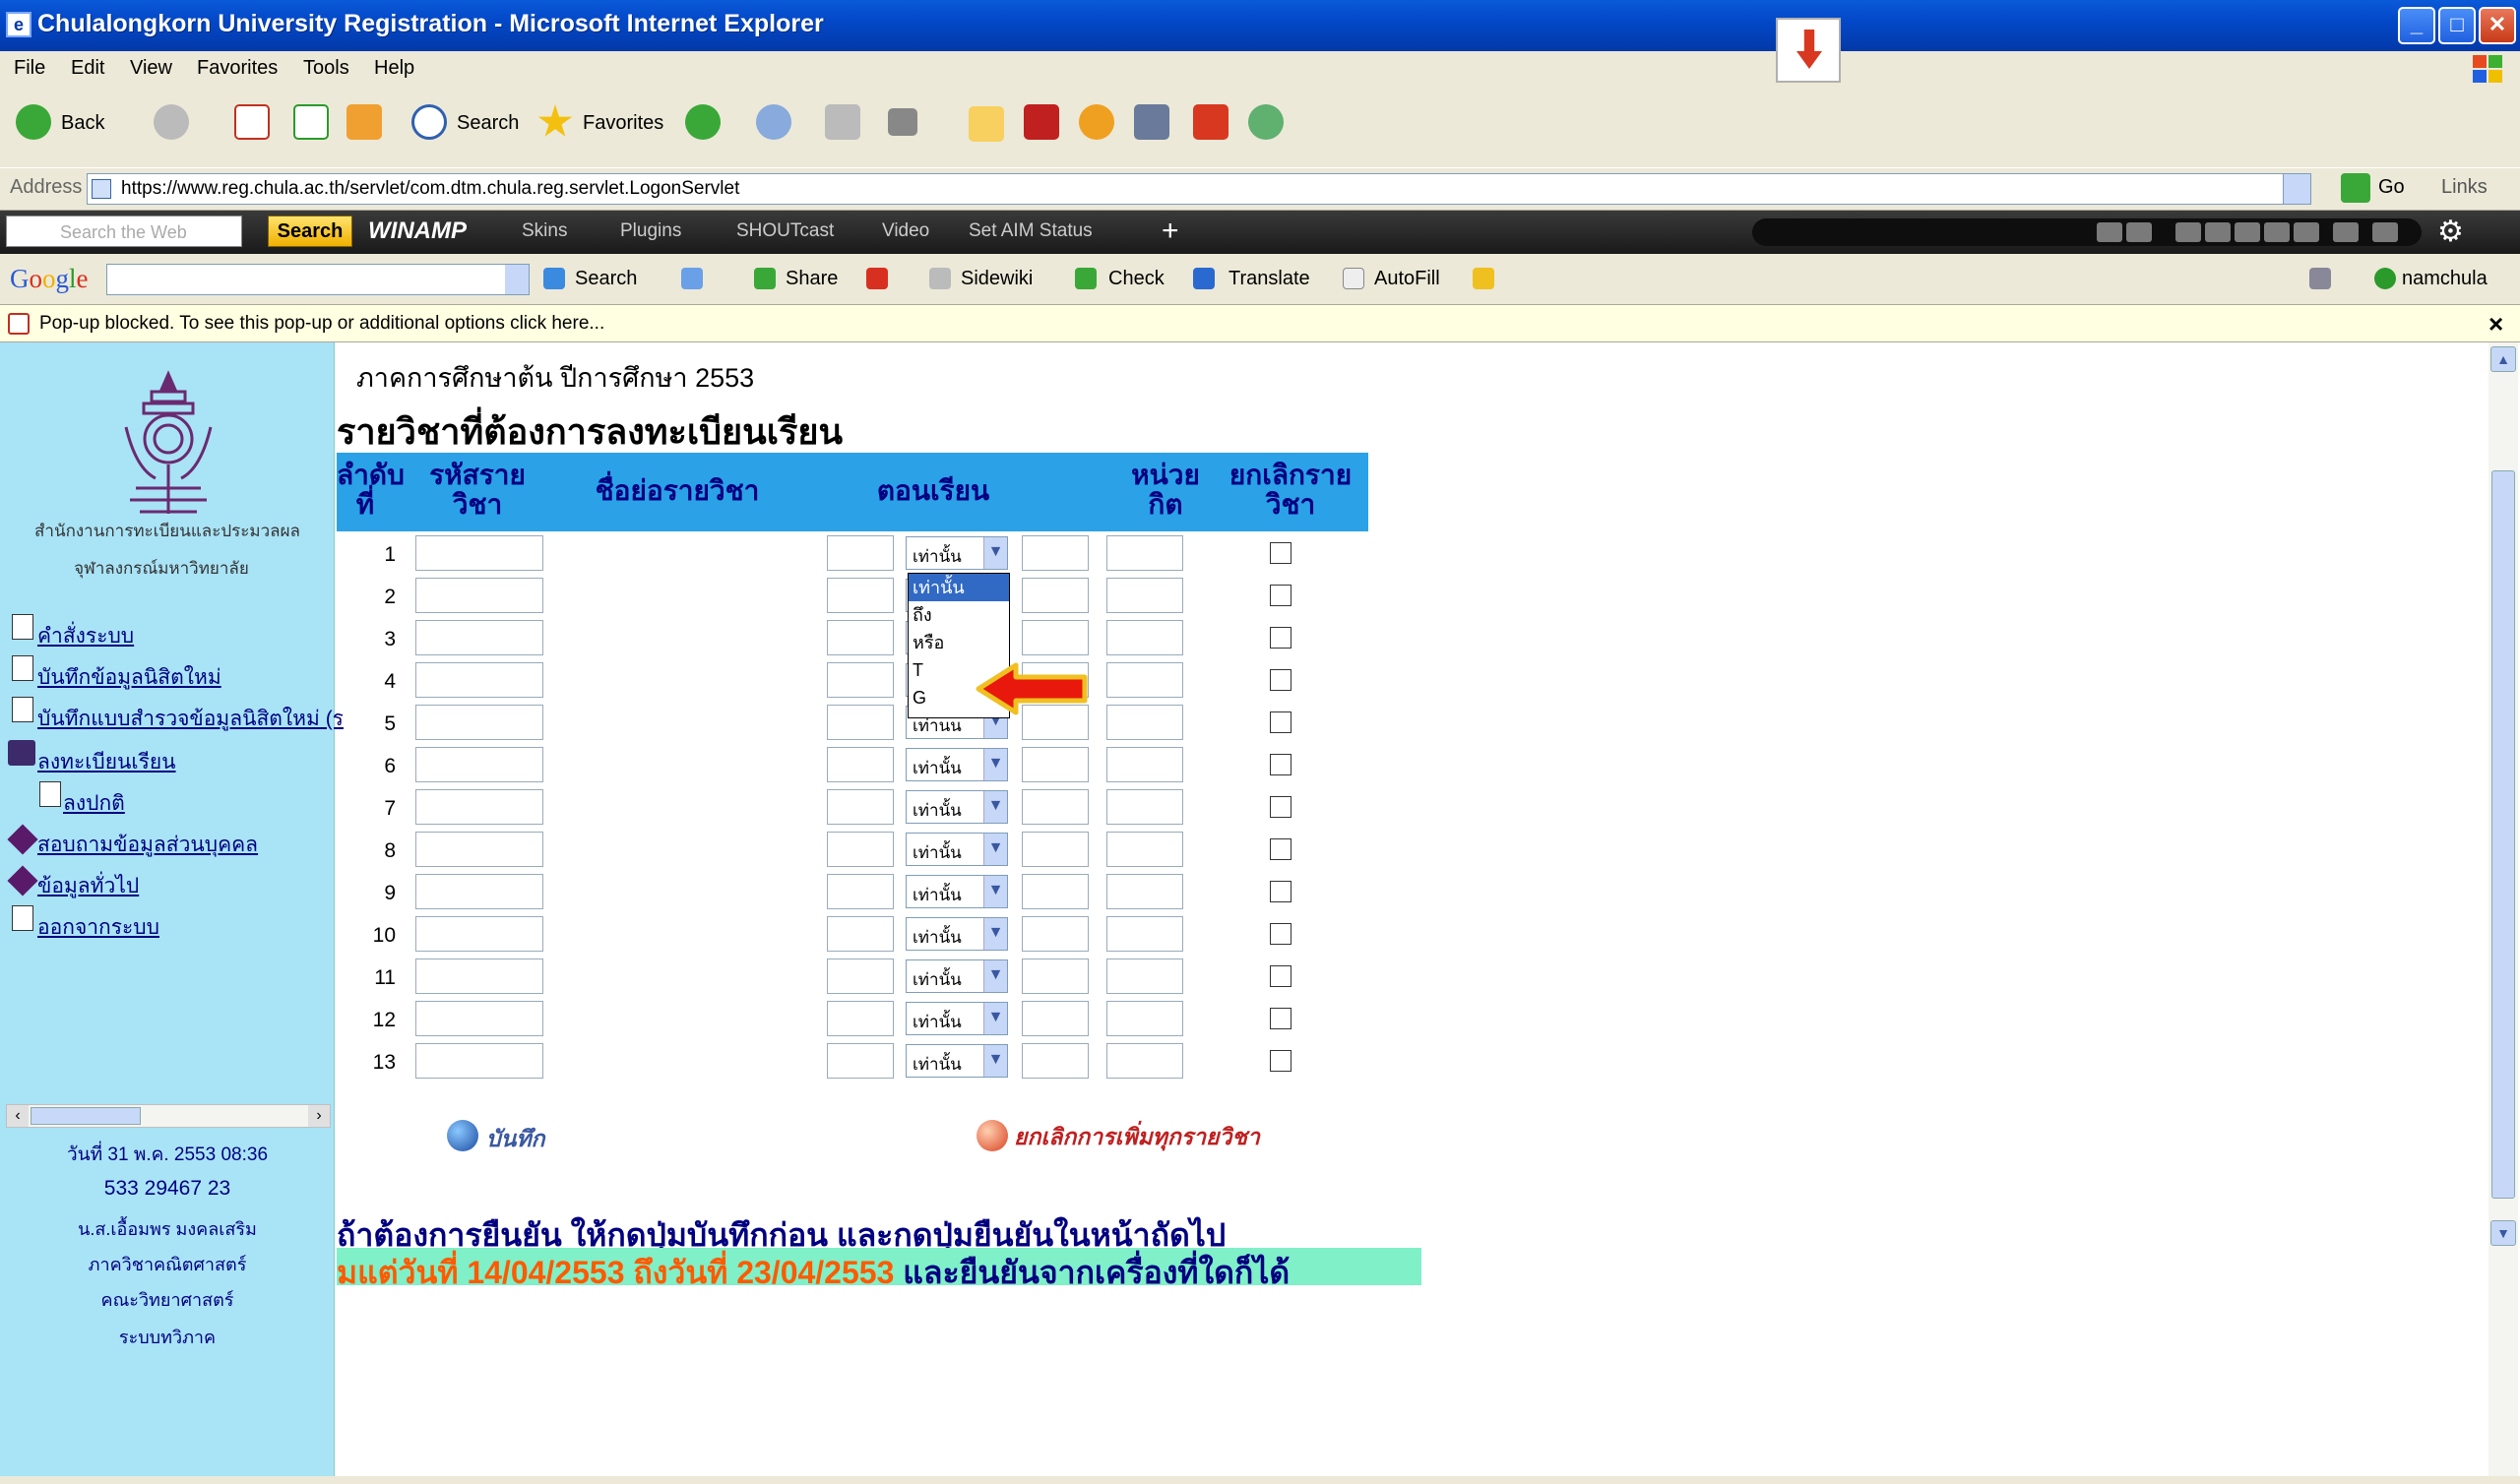 The width and height of the screenshot is (2520, 1484). What do you see at coordinates (87, 69) in the screenshot?
I see `menu-edit: Edit` at bounding box center [87, 69].